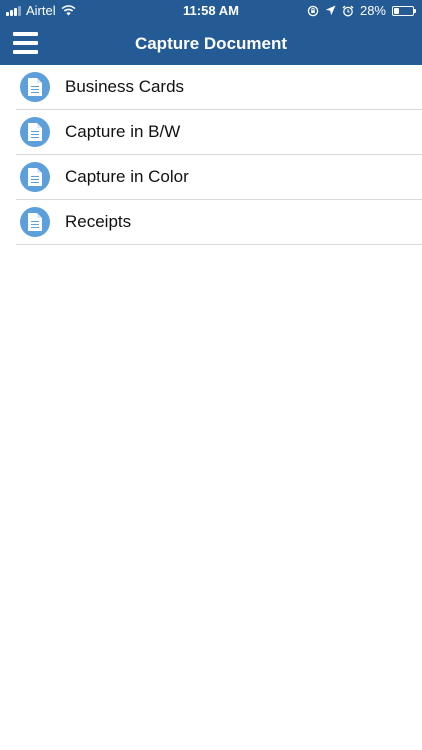 This screenshot has width=422, height=750. Describe the element at coordinates (404, 10) in the screenshot. I see `battery-icon` at that location.